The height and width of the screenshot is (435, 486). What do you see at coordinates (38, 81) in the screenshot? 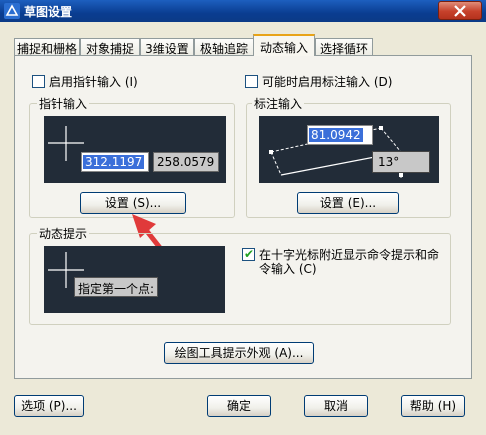
I see `enable-pointer-input-checkbox` at bounding box center [38, 81].